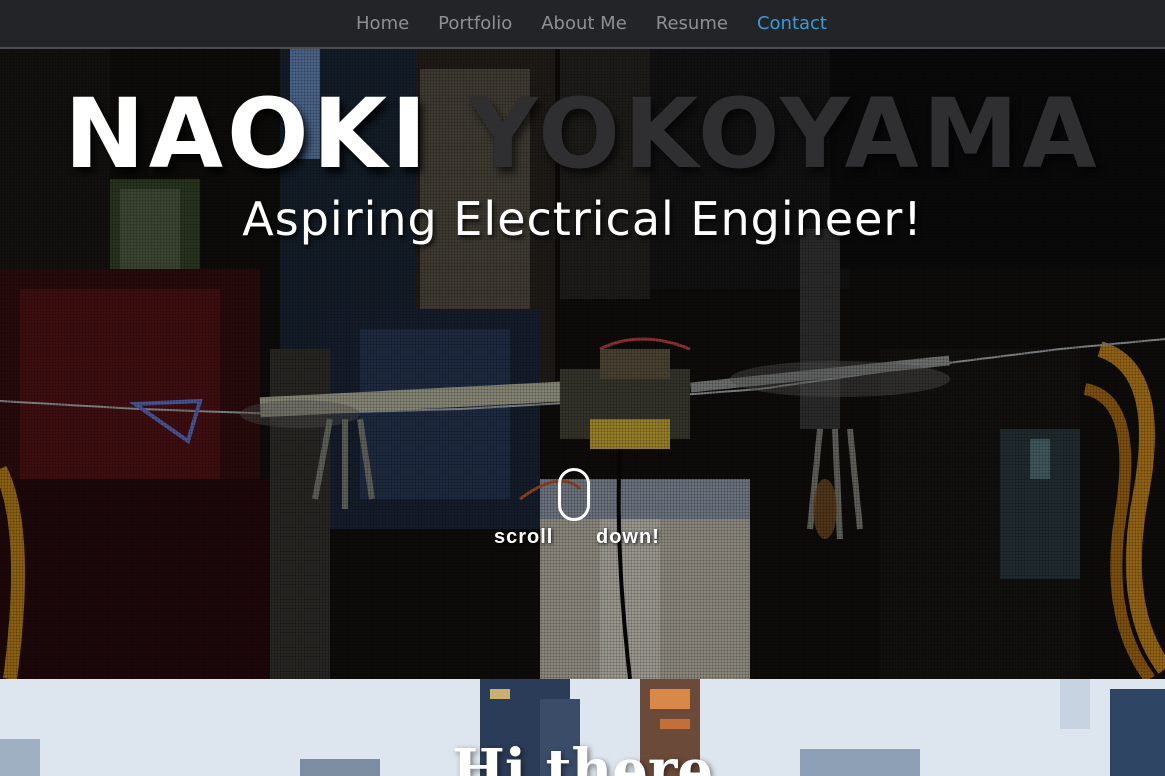 The height and width of the screenshot is (776, 1165). I want to click on nav-resume-link: Resume, so click(692, 23).